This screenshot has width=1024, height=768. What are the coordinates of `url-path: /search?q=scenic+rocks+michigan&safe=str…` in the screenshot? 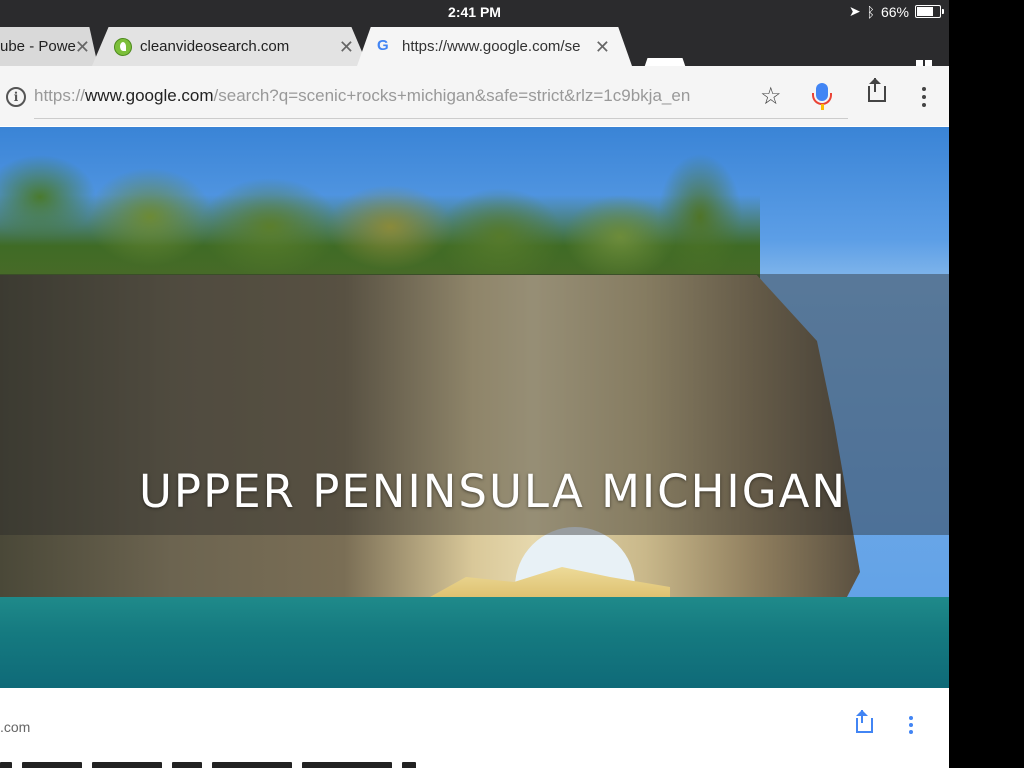 It's located at (452, 95).